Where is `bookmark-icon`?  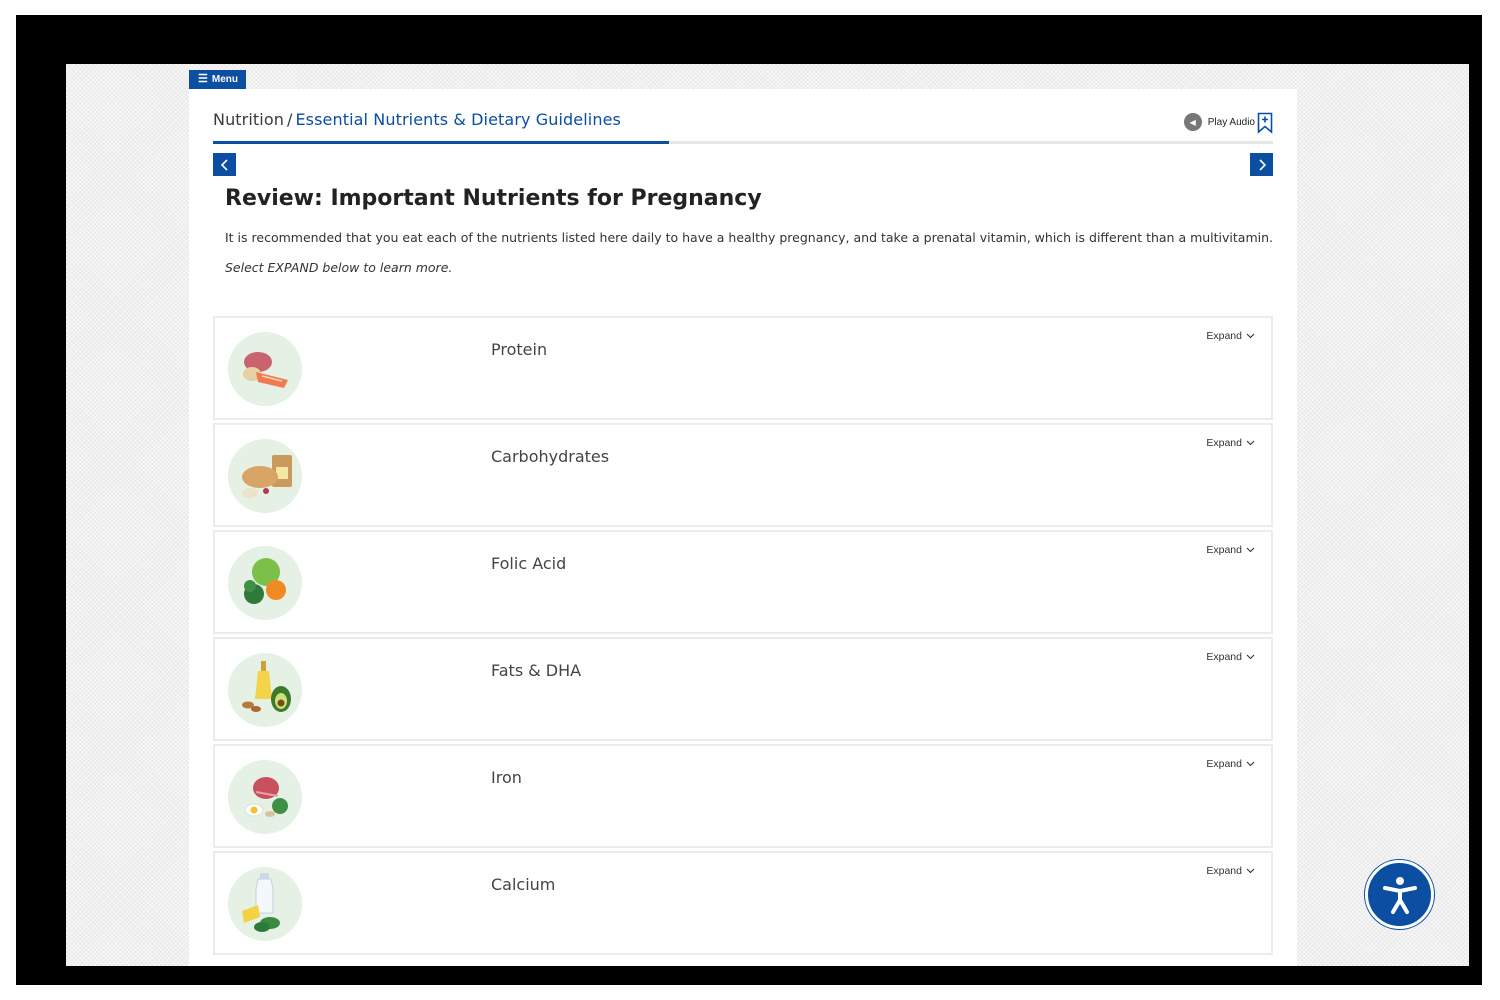
bookmark-icon is located at coordinates (1265, 123).